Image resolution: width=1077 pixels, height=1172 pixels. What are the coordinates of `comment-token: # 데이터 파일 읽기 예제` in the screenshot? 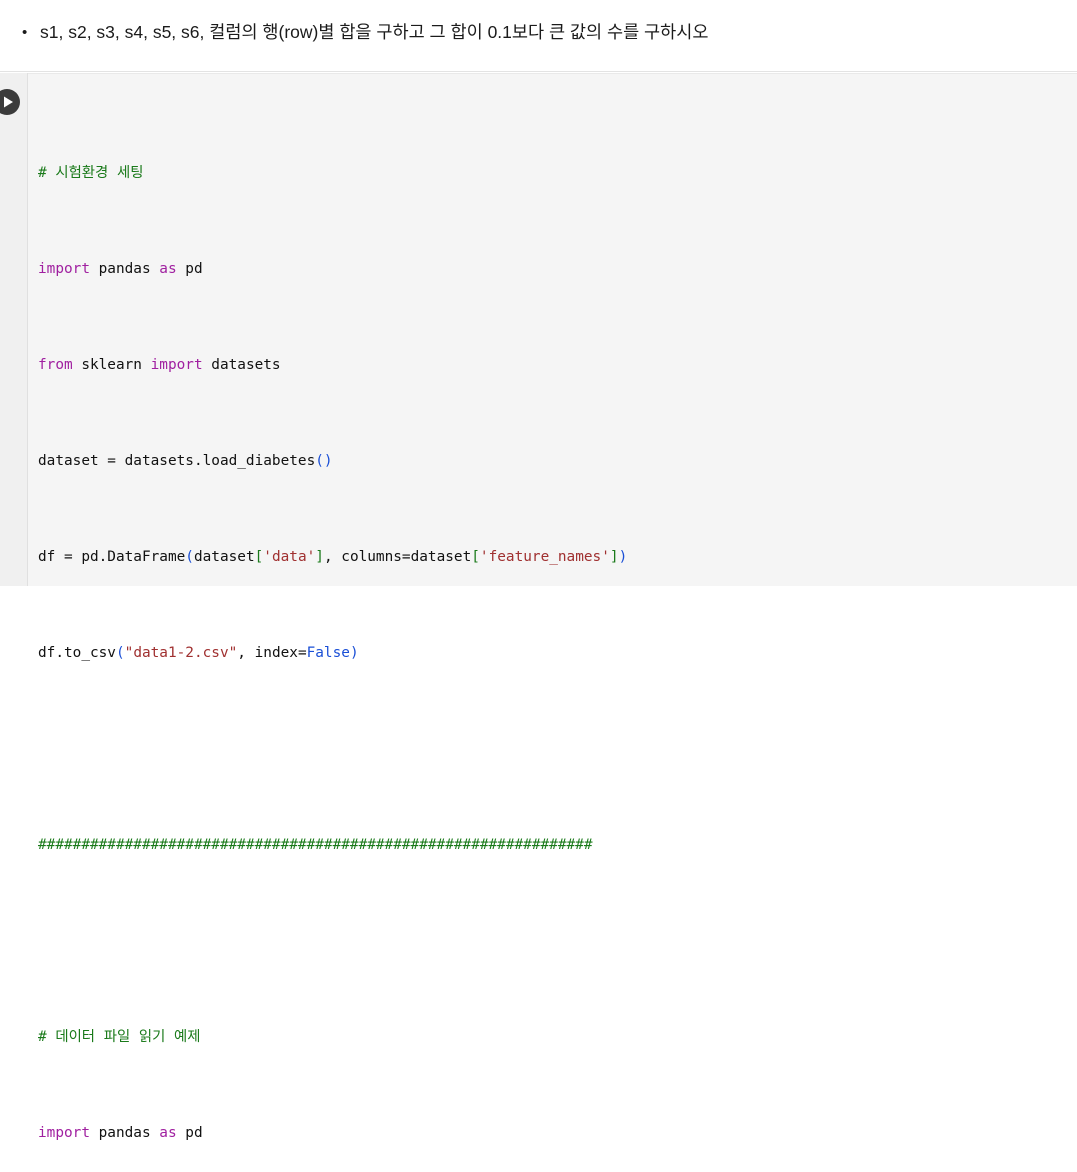 It's located at (119, 1037).